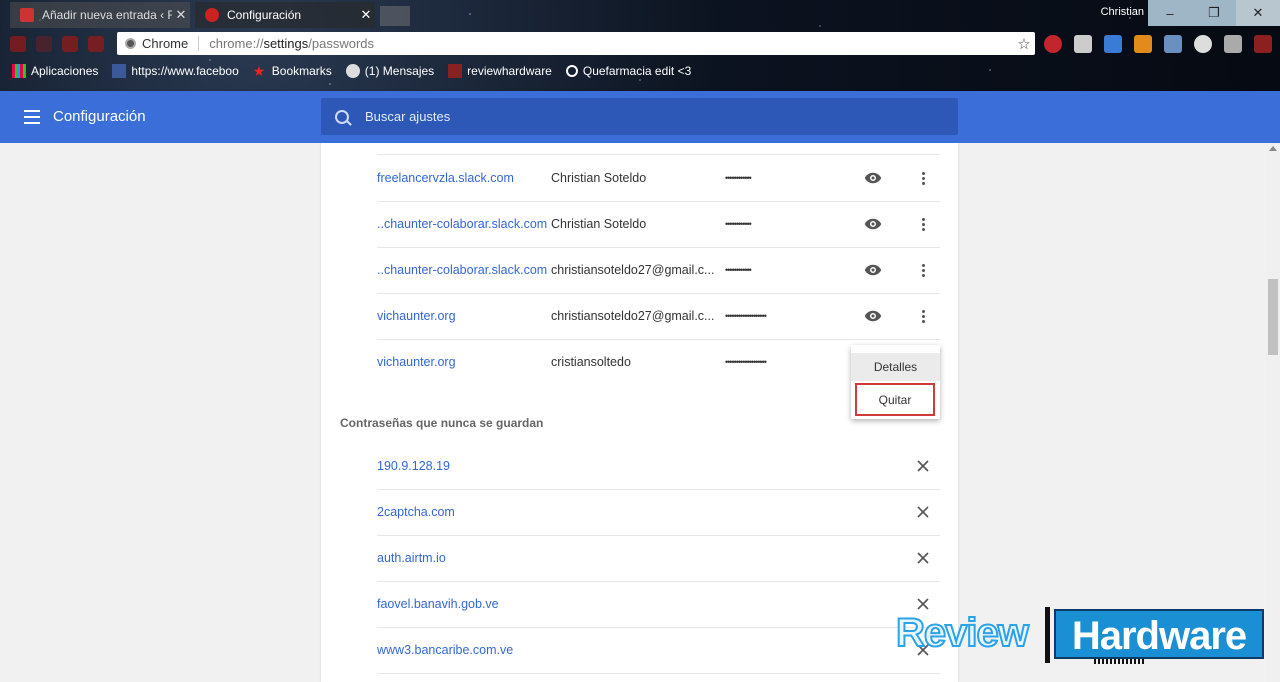 This screenshot has width=1280, height=682. Describe the element at coordinates (658, 604) in the screenshot. I see `never-saved-row: faovel.banavih.gob.ve` at that location.